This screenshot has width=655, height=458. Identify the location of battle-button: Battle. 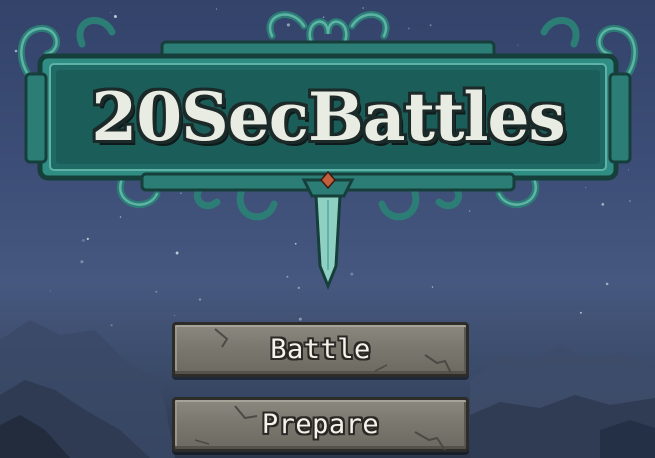
(320, 349).